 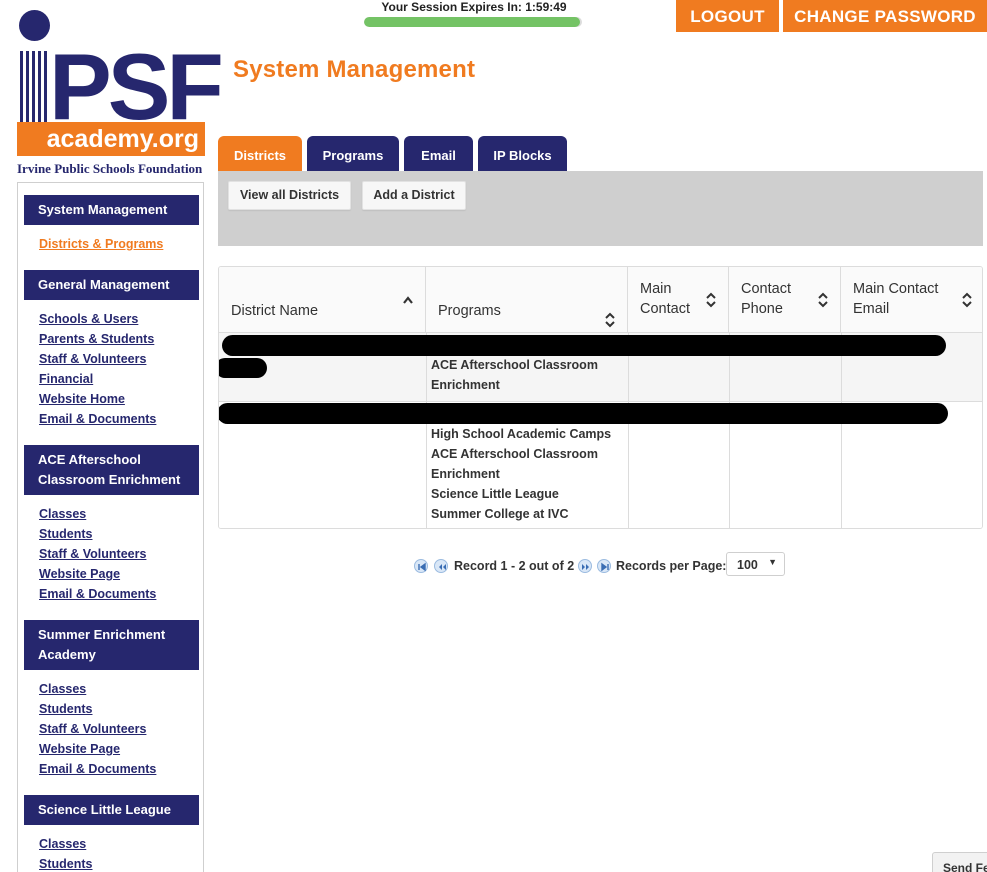 I want to click on logo-foundation: Irvine Public Schools Foundation, so click(x=110, y=168).